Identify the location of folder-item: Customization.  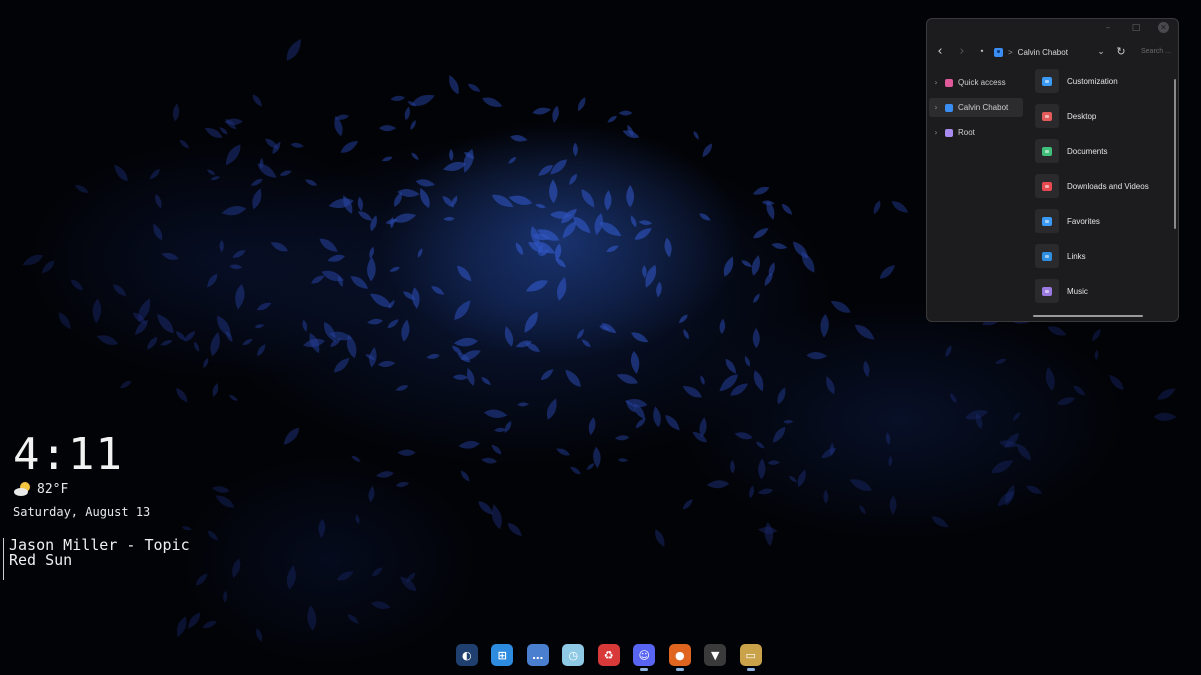
(1098, 81).